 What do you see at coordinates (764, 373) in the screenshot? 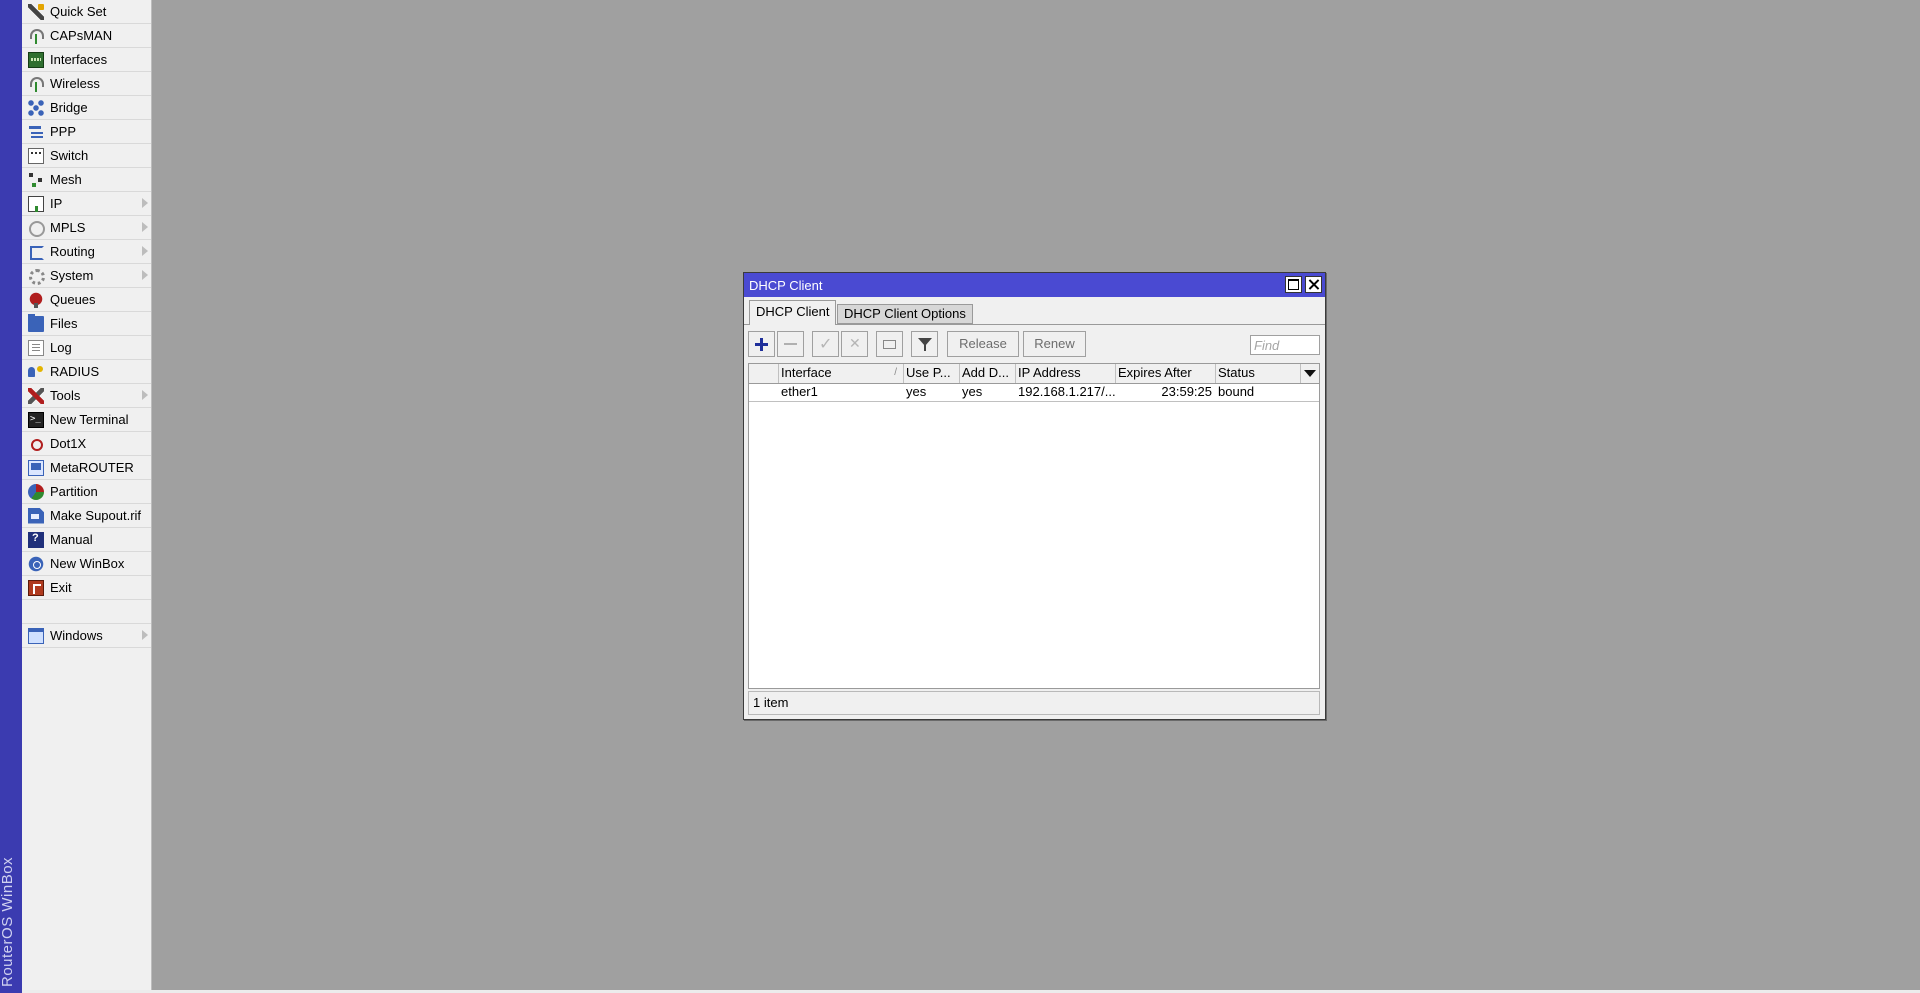
I see `column-header-flags` at bounding box center [764, 373].